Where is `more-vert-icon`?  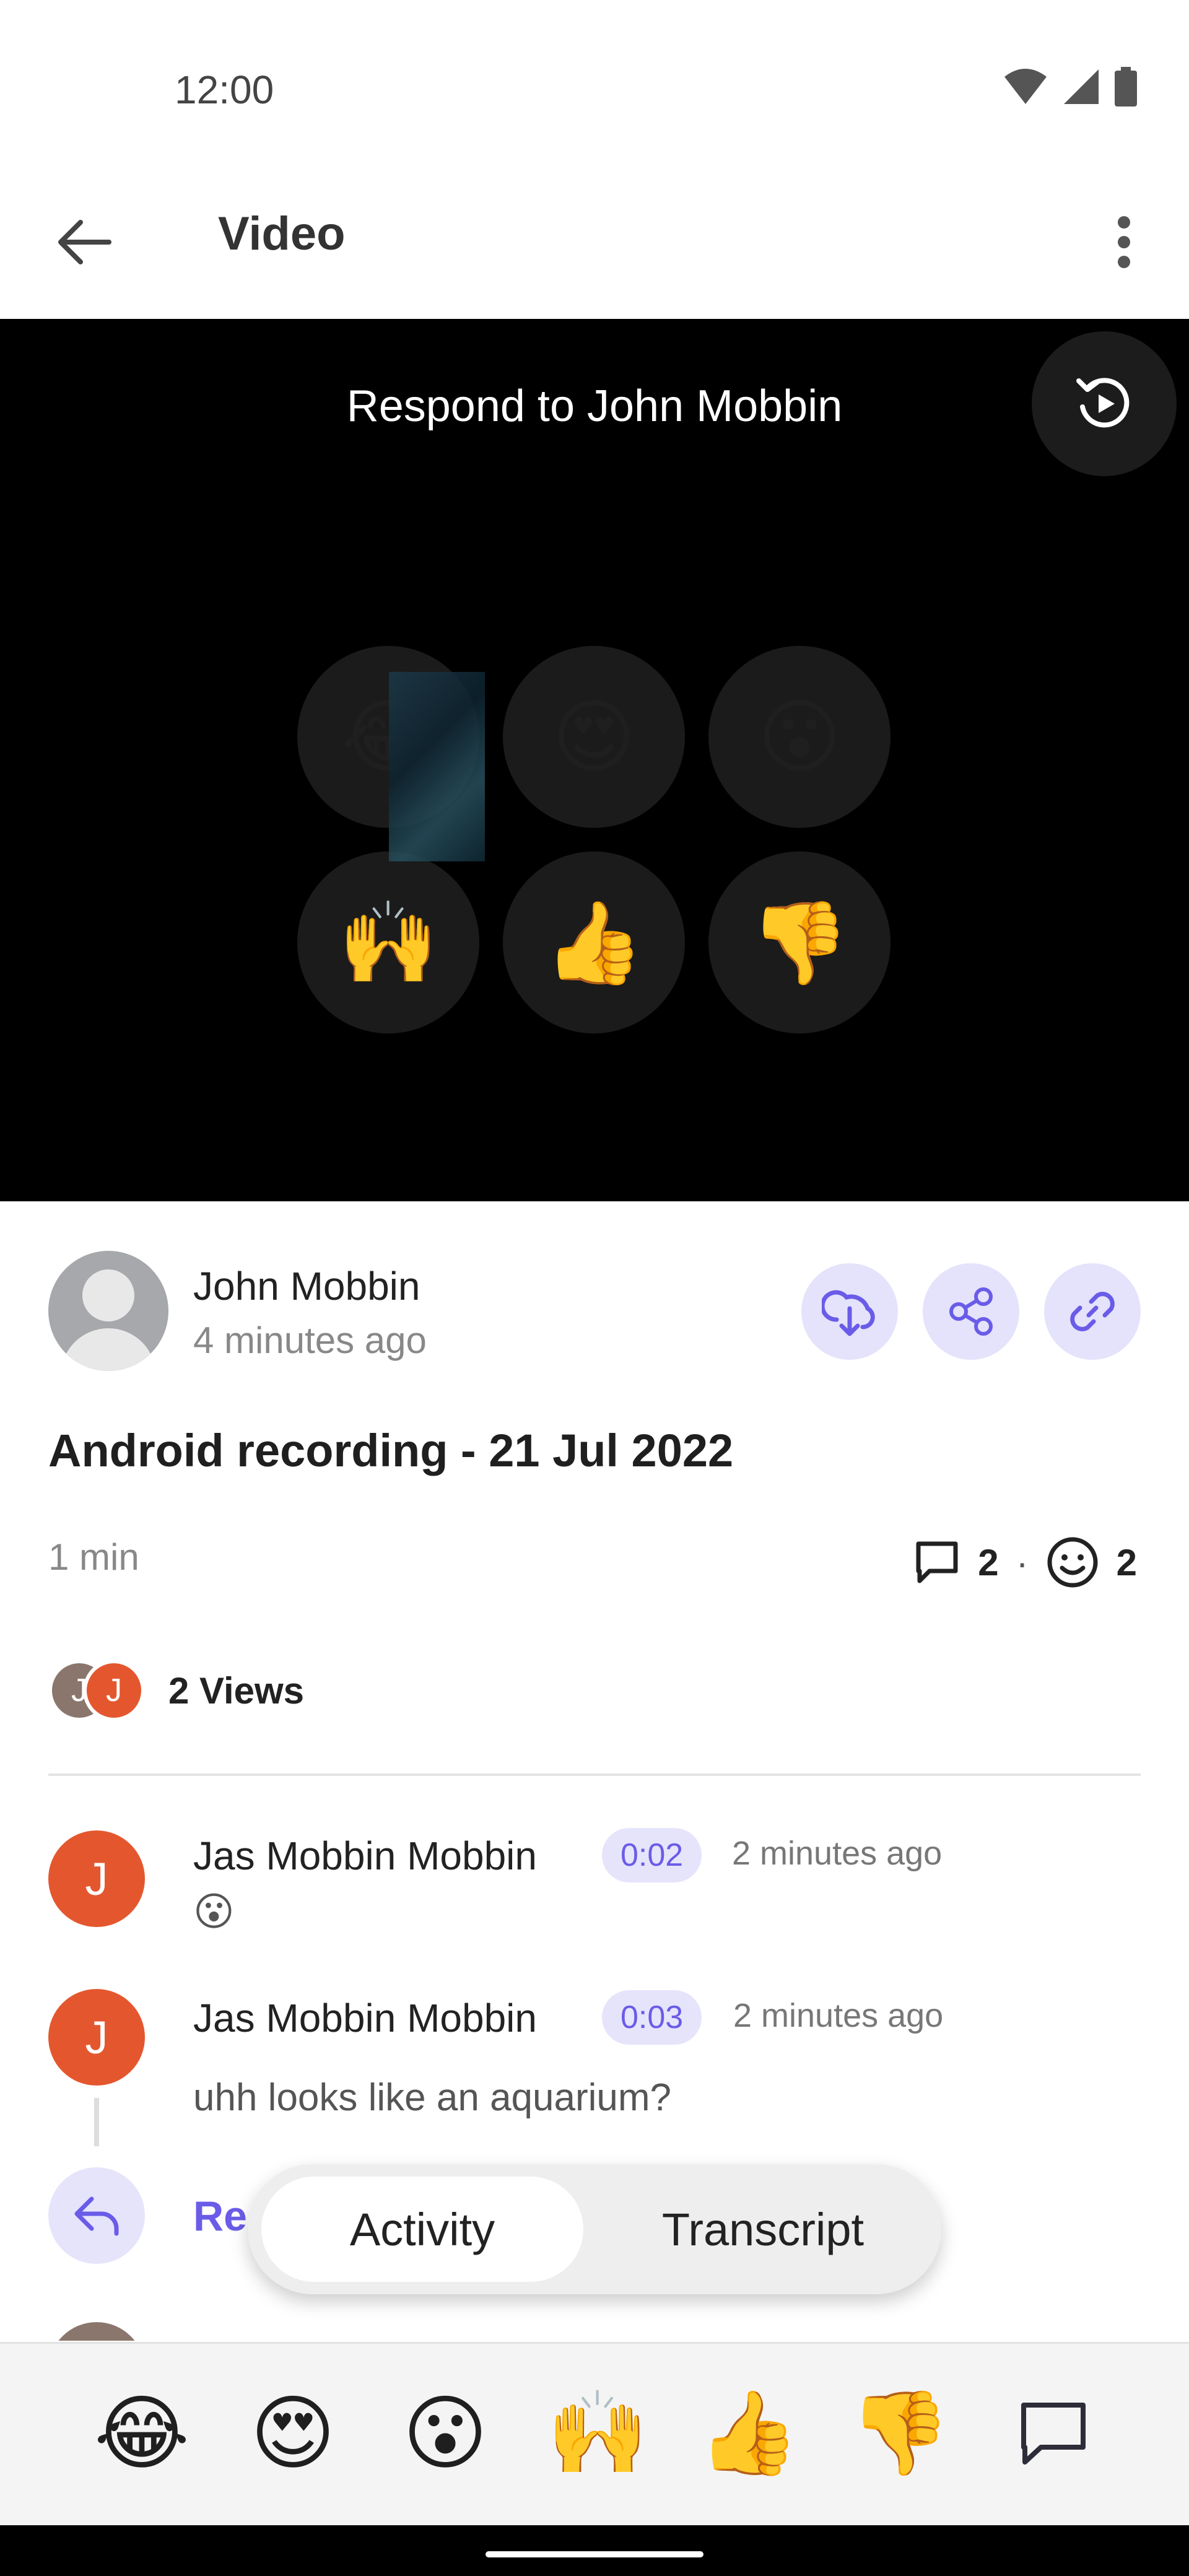
more-vert-icon is located at coordinates (1124, 242).